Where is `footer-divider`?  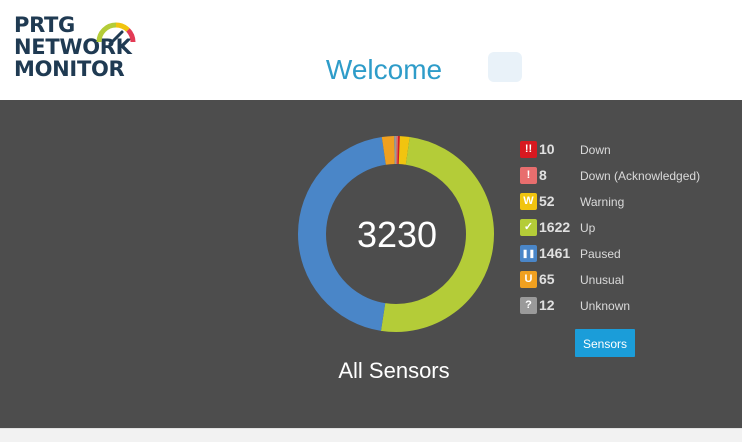
footer-divider is located at coordinates (371, 435).